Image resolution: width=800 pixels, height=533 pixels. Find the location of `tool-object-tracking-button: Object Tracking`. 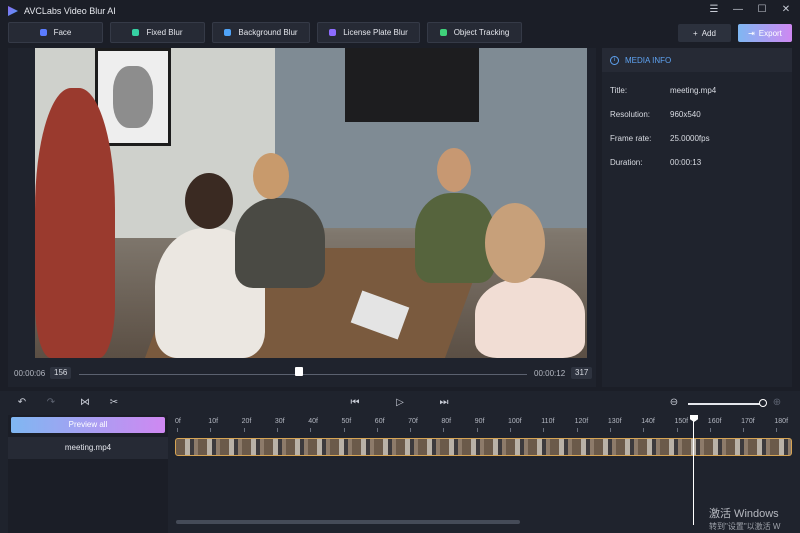

tool-object-tracking-button: Object Tracking is located at coordinates (474, 32).